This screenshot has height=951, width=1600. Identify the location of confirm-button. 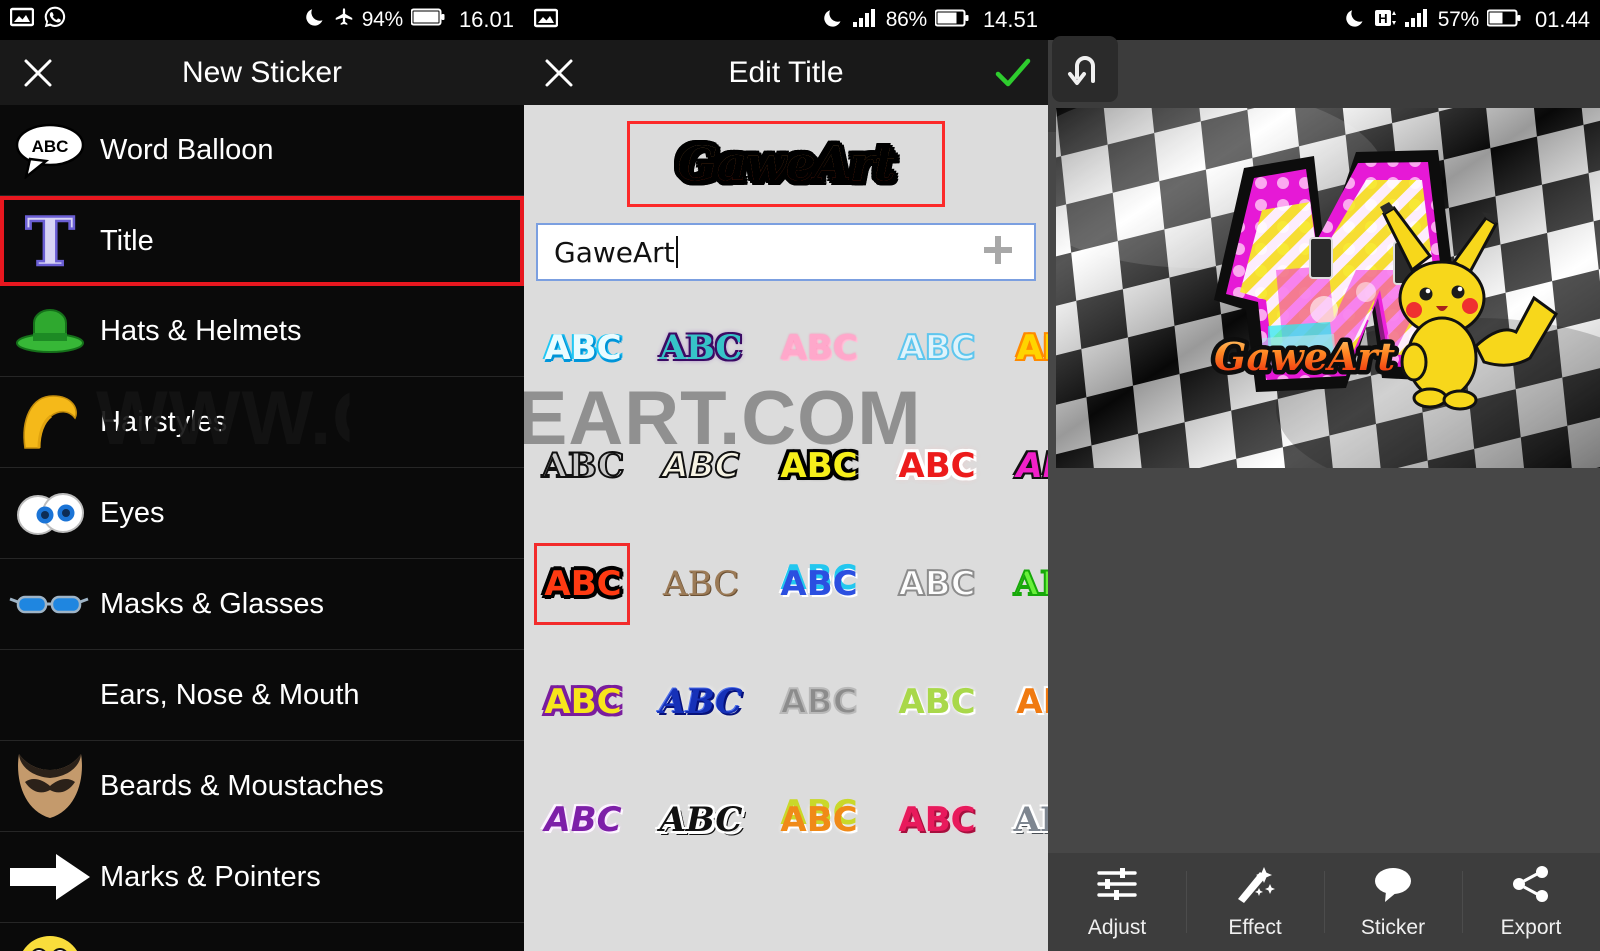
(1013, 73).